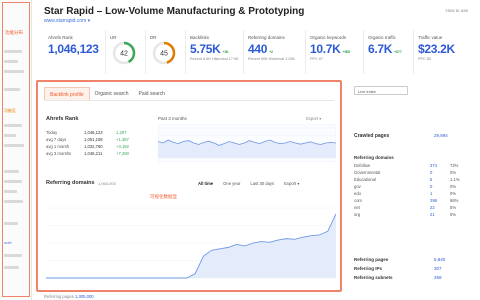  What do you see at coordinates (73, 49) in the screenshot?
I see `metric-value: 1,046,123` at bounding box center [73, 49].